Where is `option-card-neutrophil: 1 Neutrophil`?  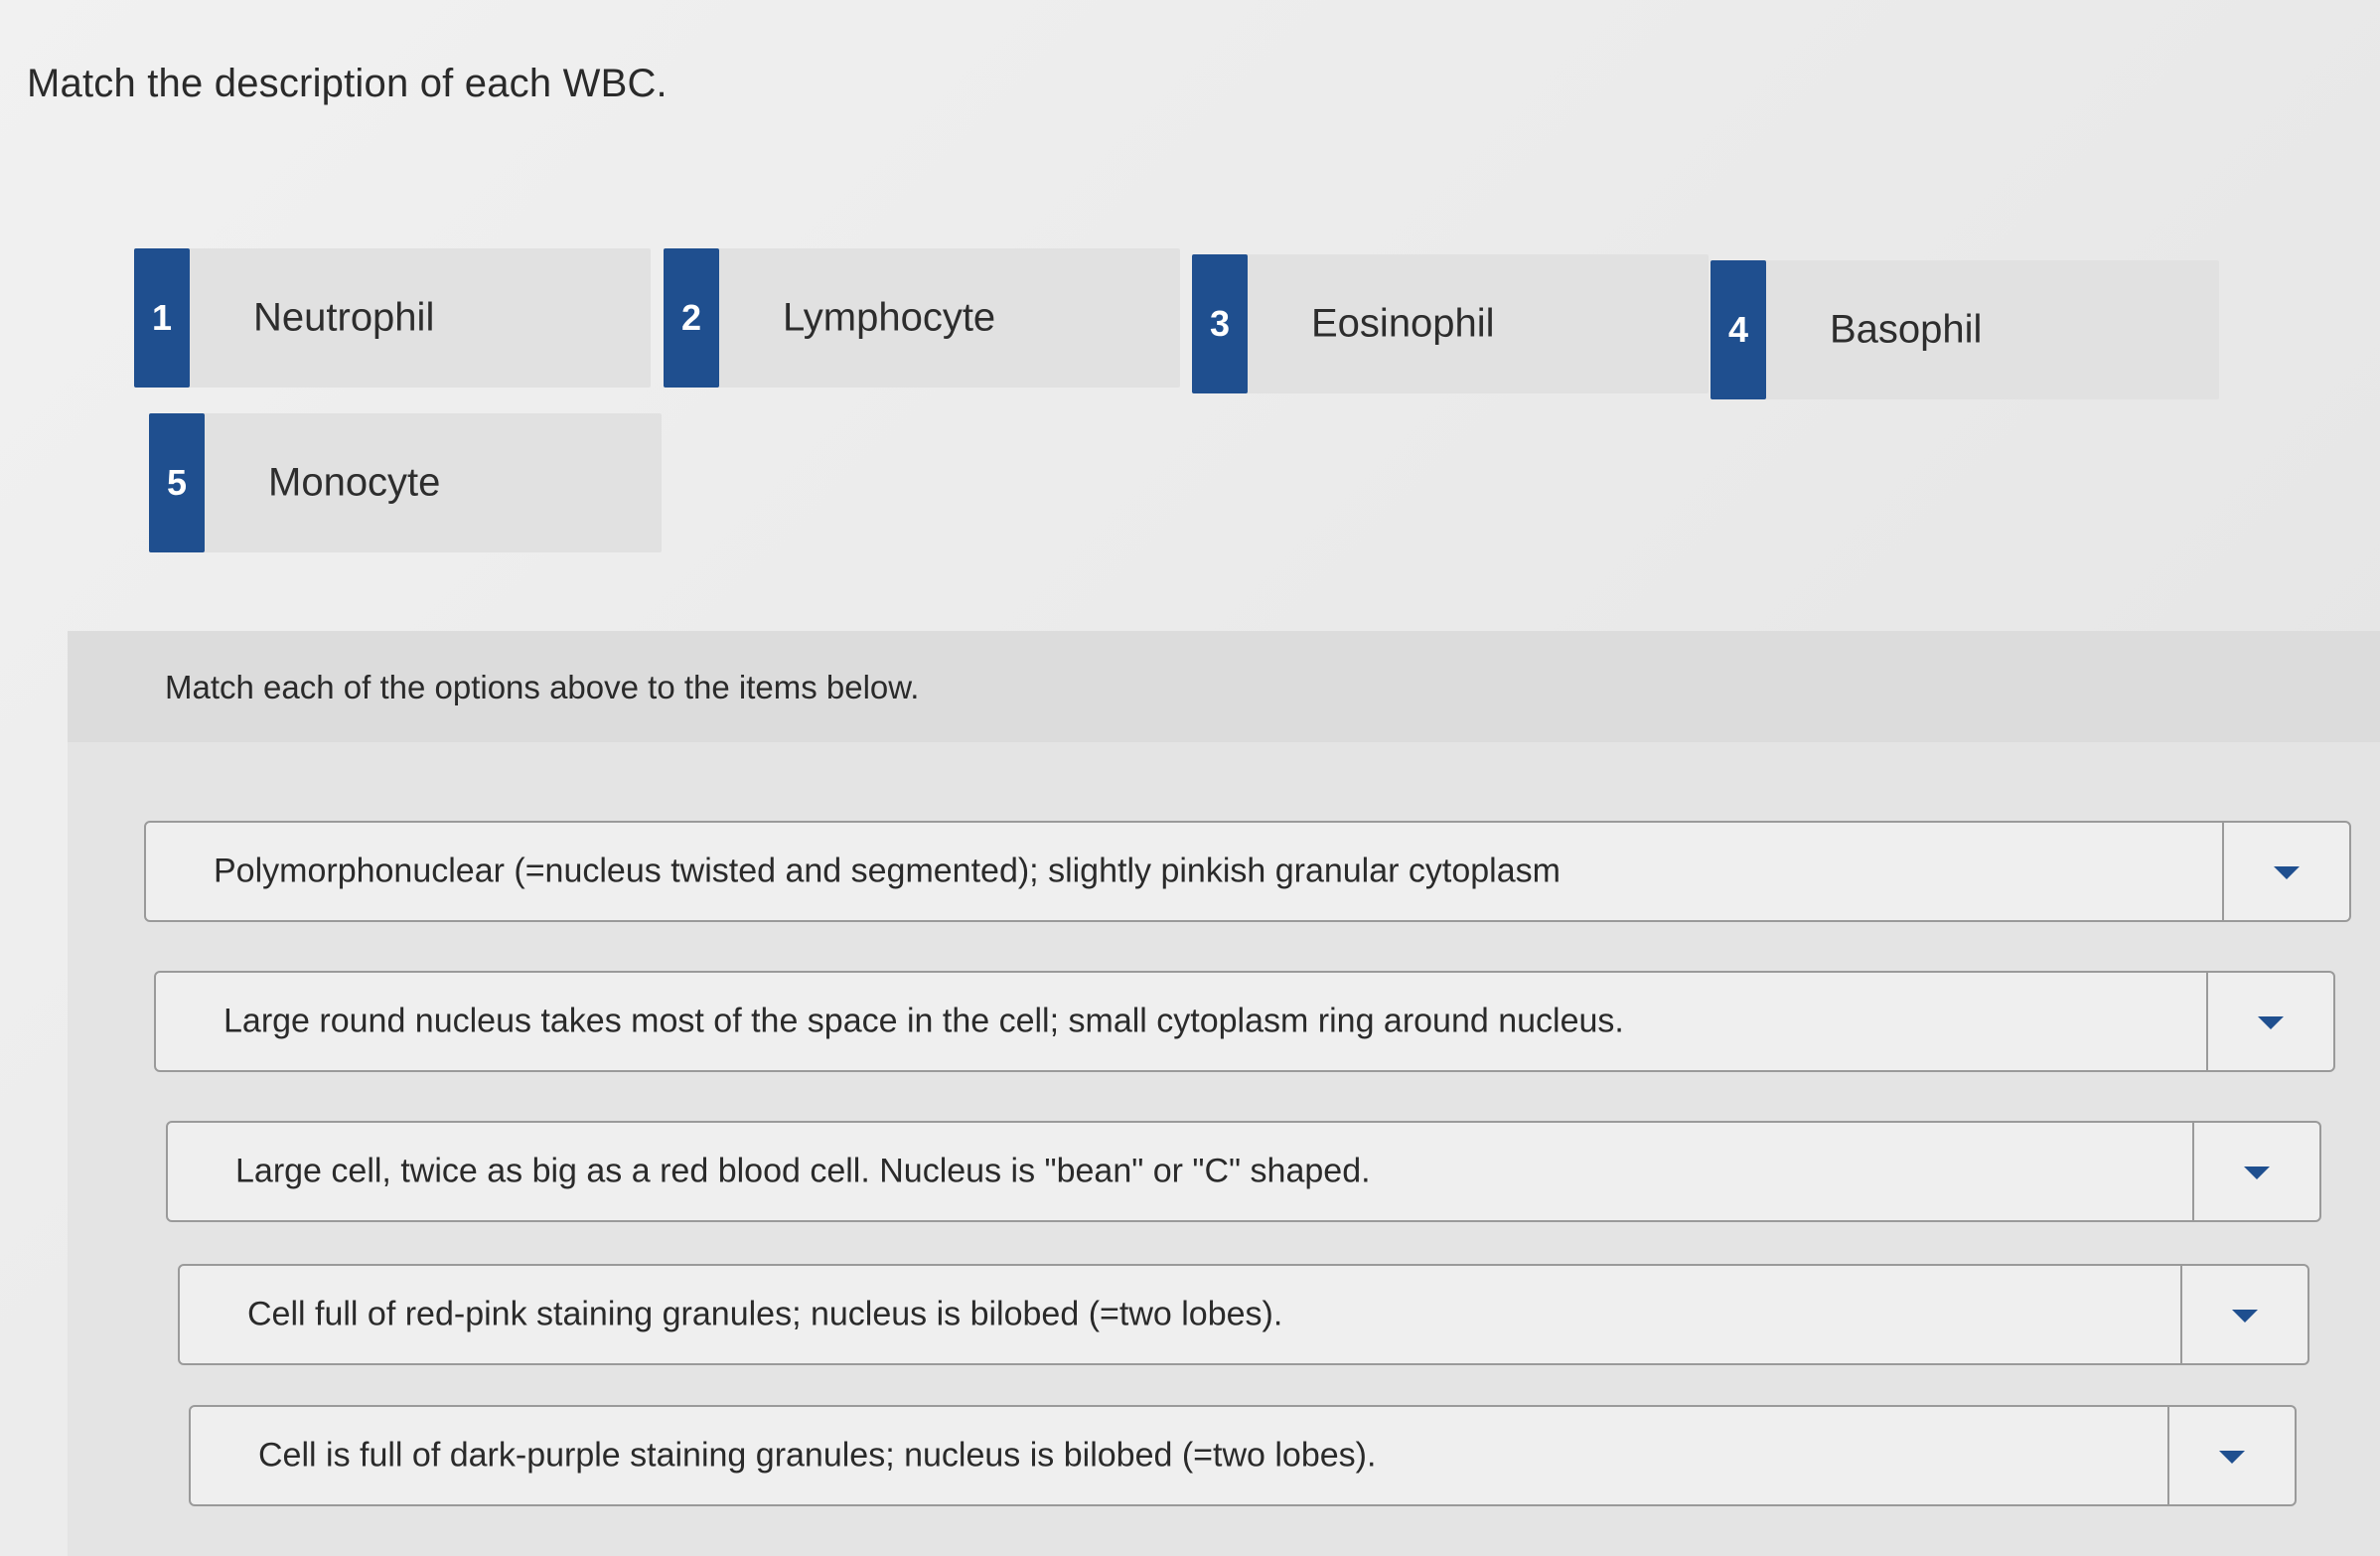
option-card-neutrophil: 1 Neutrophil is located at coordinates (392, 318).